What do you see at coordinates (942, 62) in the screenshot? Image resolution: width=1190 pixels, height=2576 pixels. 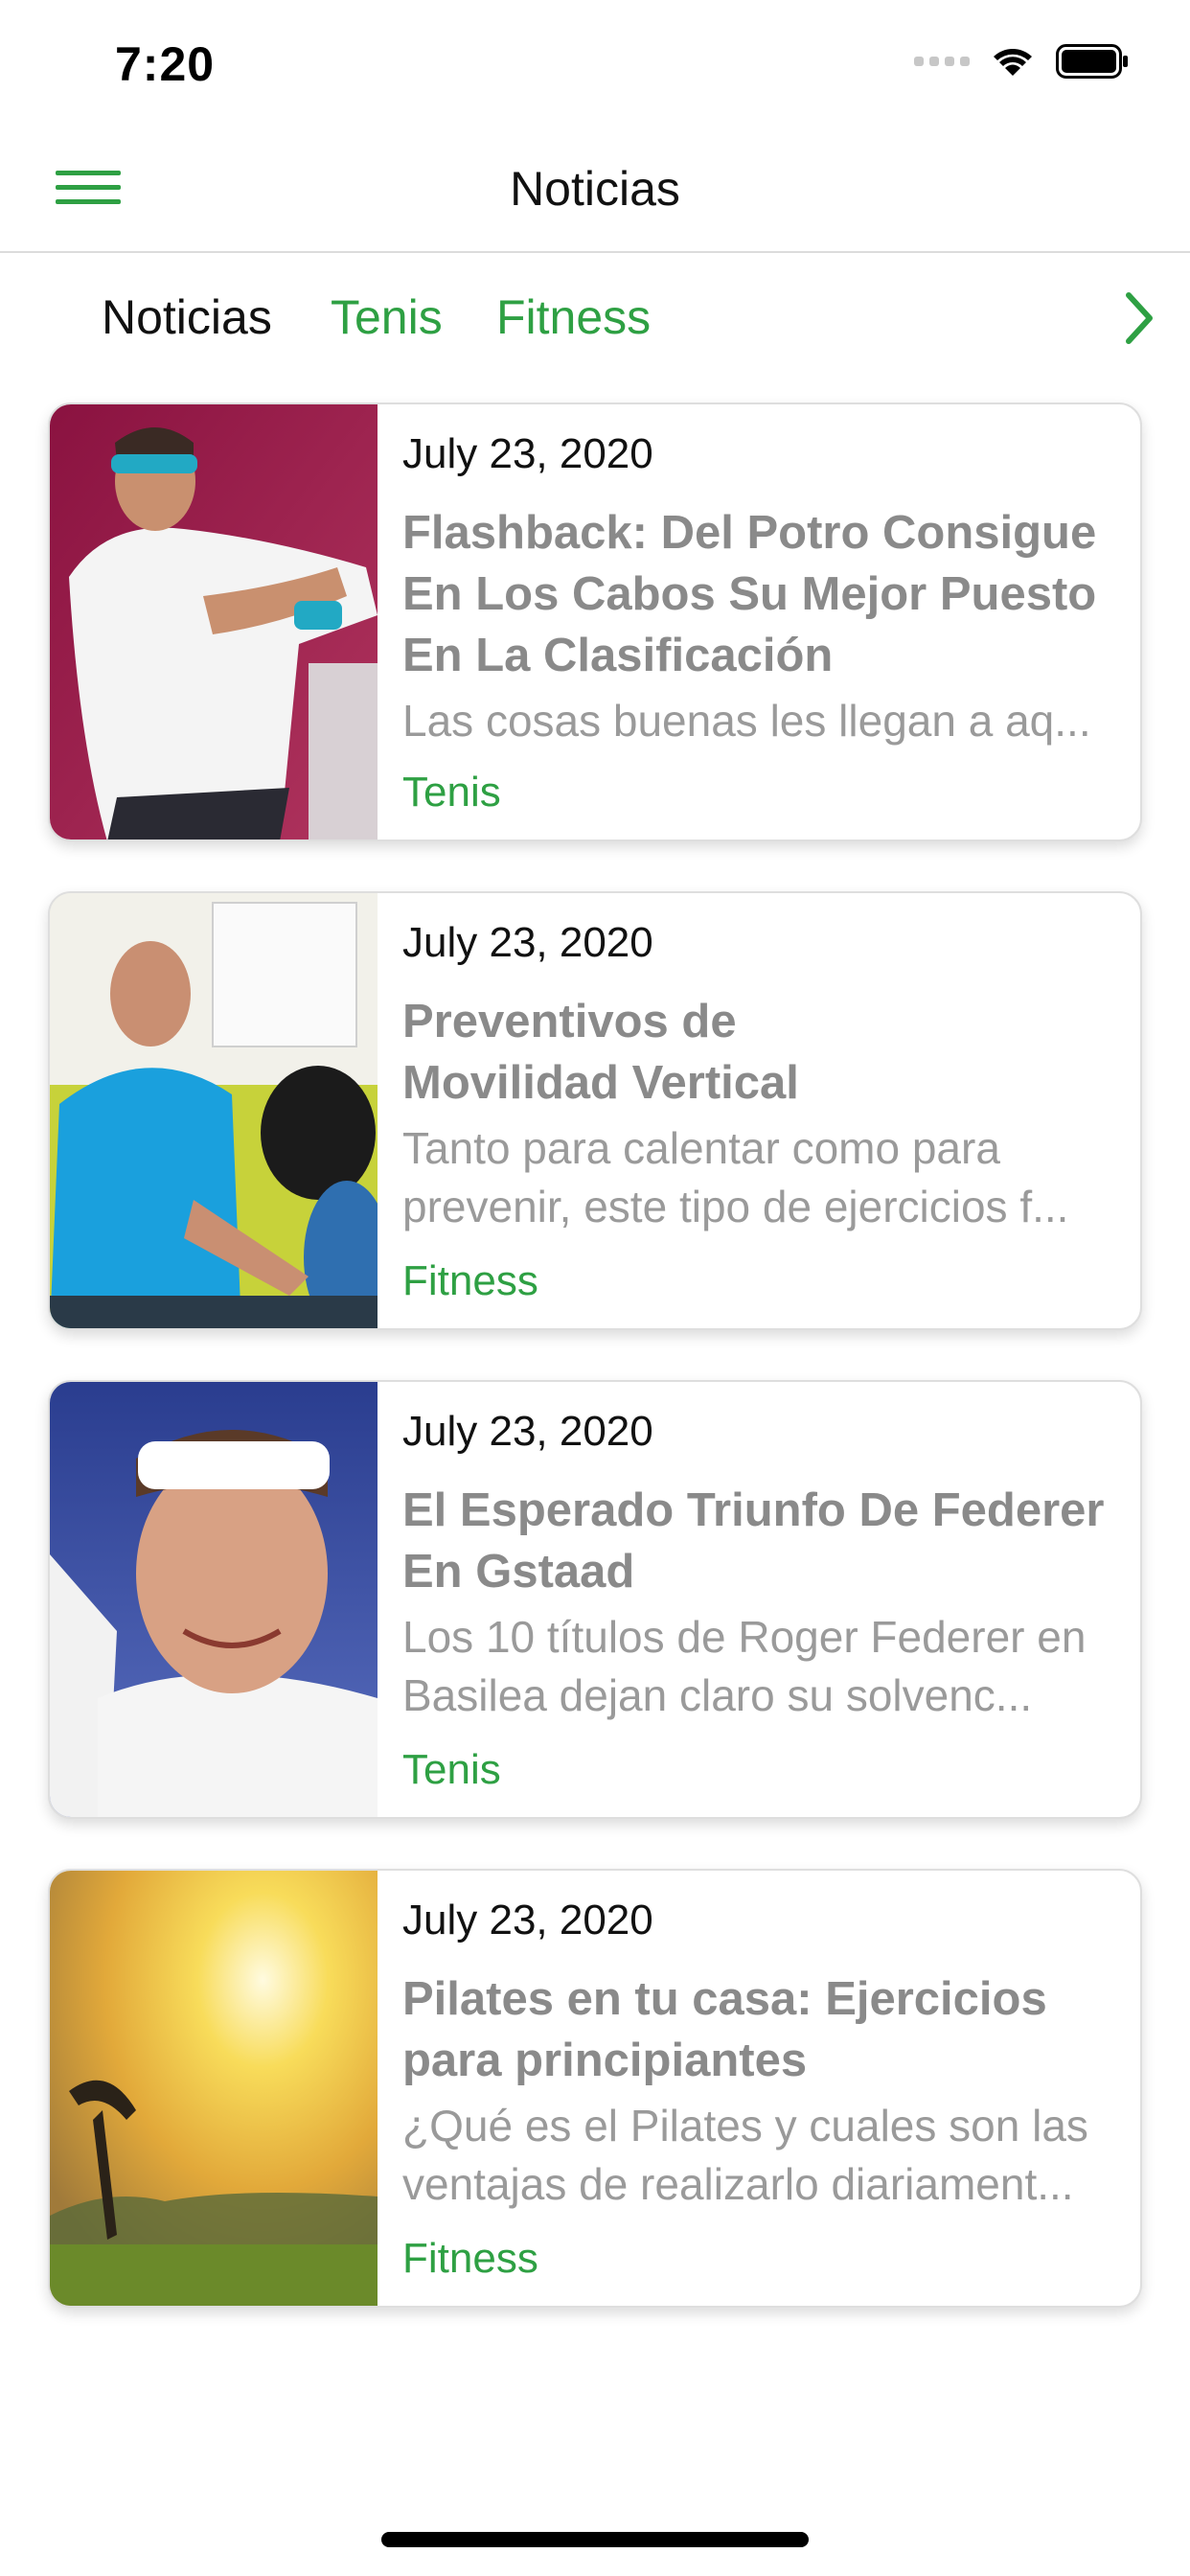 I see `cellular-signal-icon` at bounding box center [942, 62].